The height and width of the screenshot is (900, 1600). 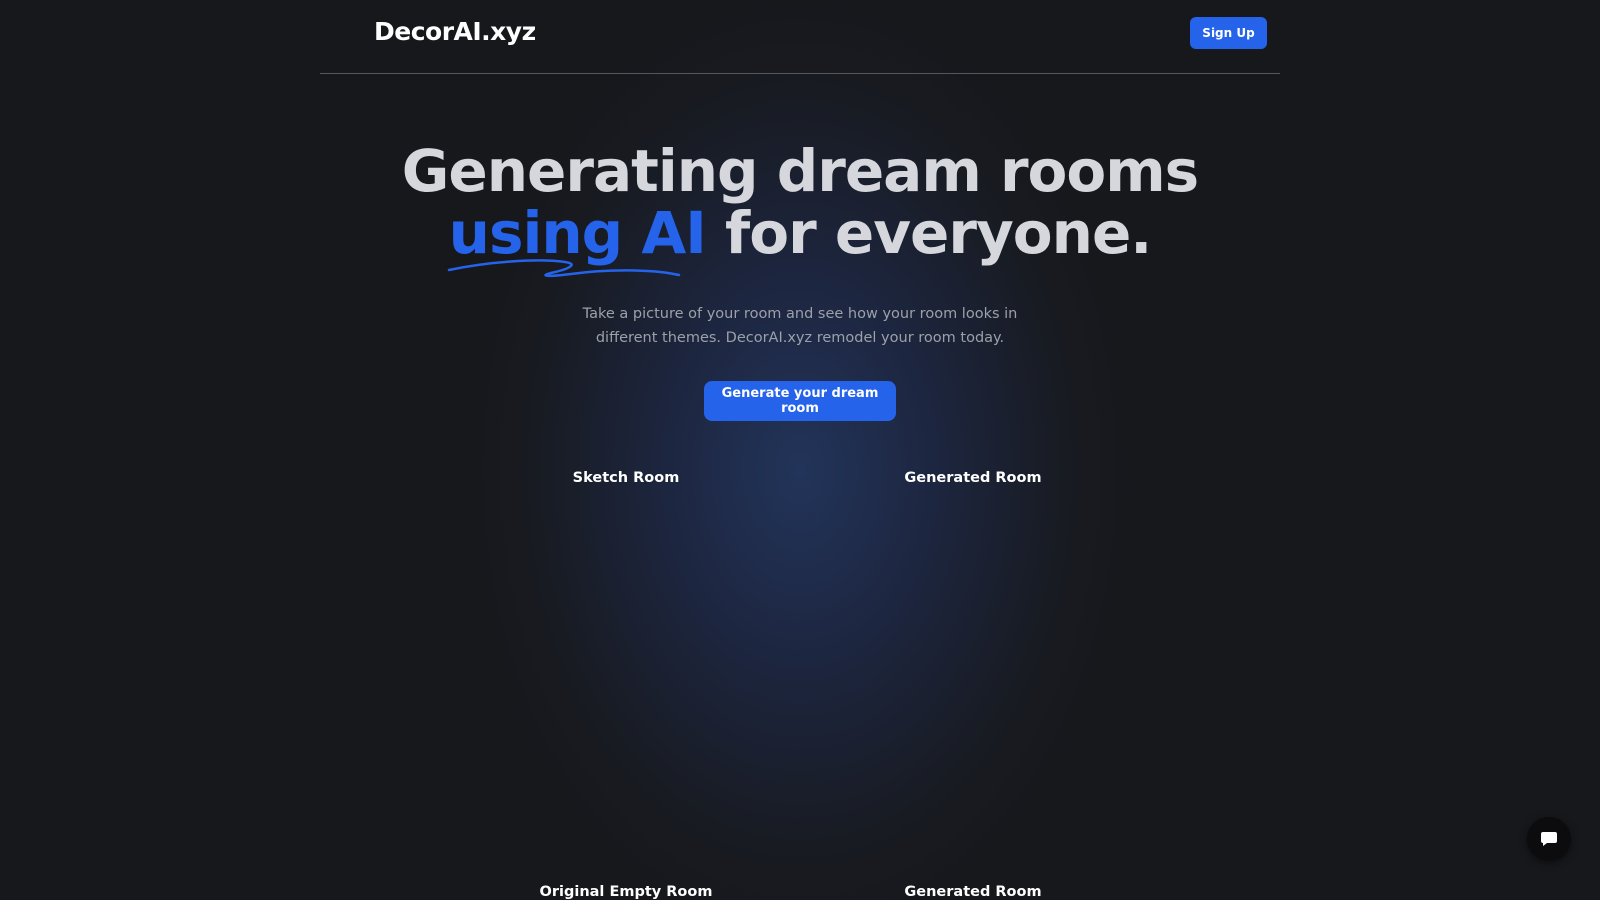 What do you see at coordinates (577, 240) in the screenshot?
I see `headline-accent: using AI` at bounding box center [577, 240].